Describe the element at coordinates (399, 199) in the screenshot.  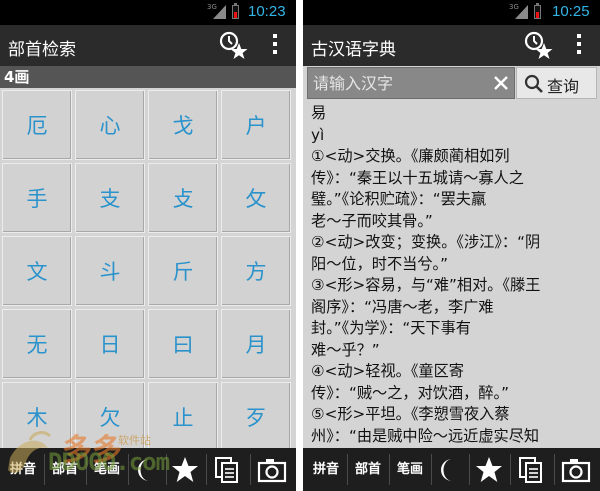
I see `entry-line: 璧。”《论积贮疏》：“罢夫羸` at that location.